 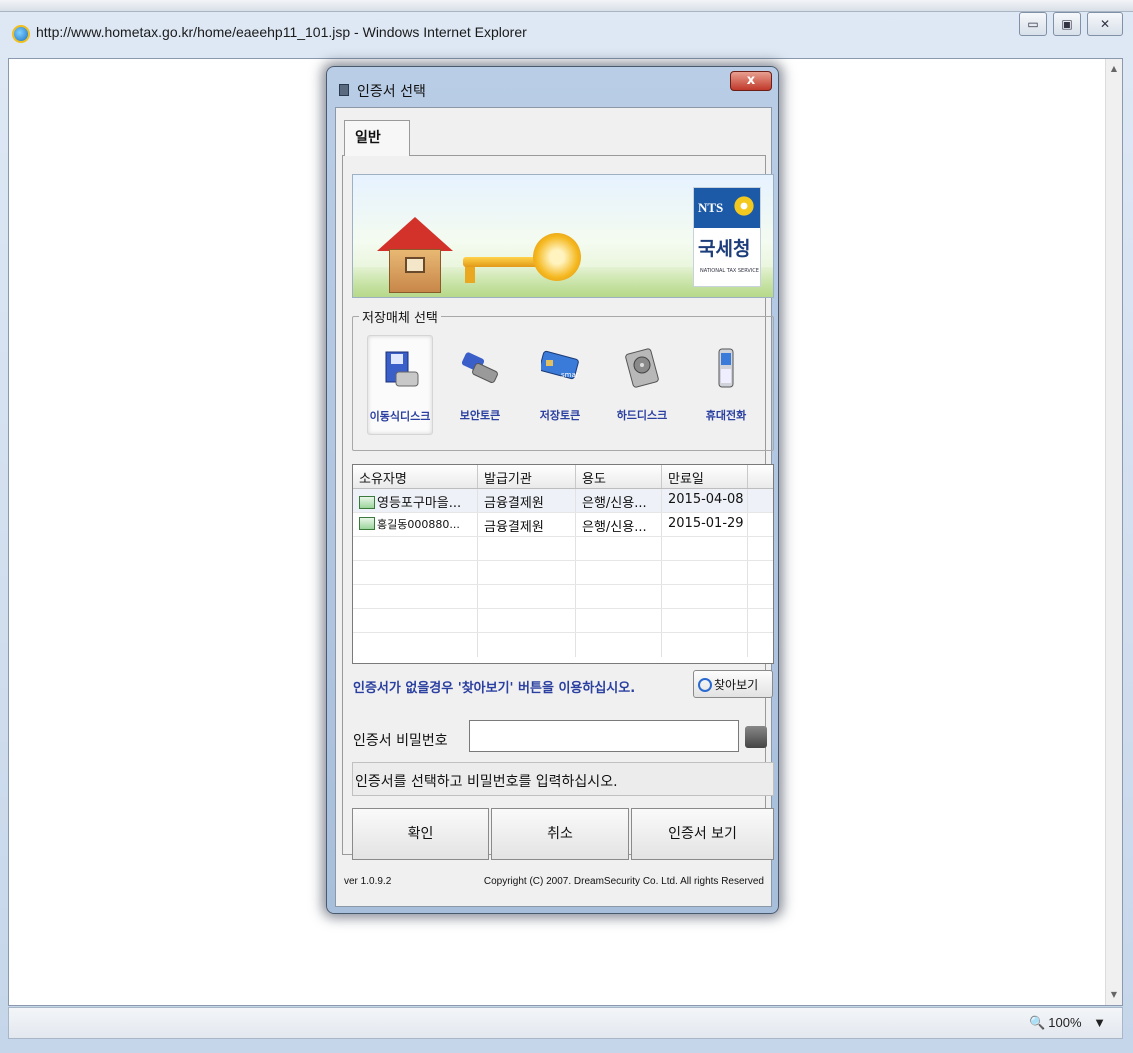 I want to click on status-message: 인증서를 선택하고 비밀번호를 입력하십시오., so click(x=563, y=779).